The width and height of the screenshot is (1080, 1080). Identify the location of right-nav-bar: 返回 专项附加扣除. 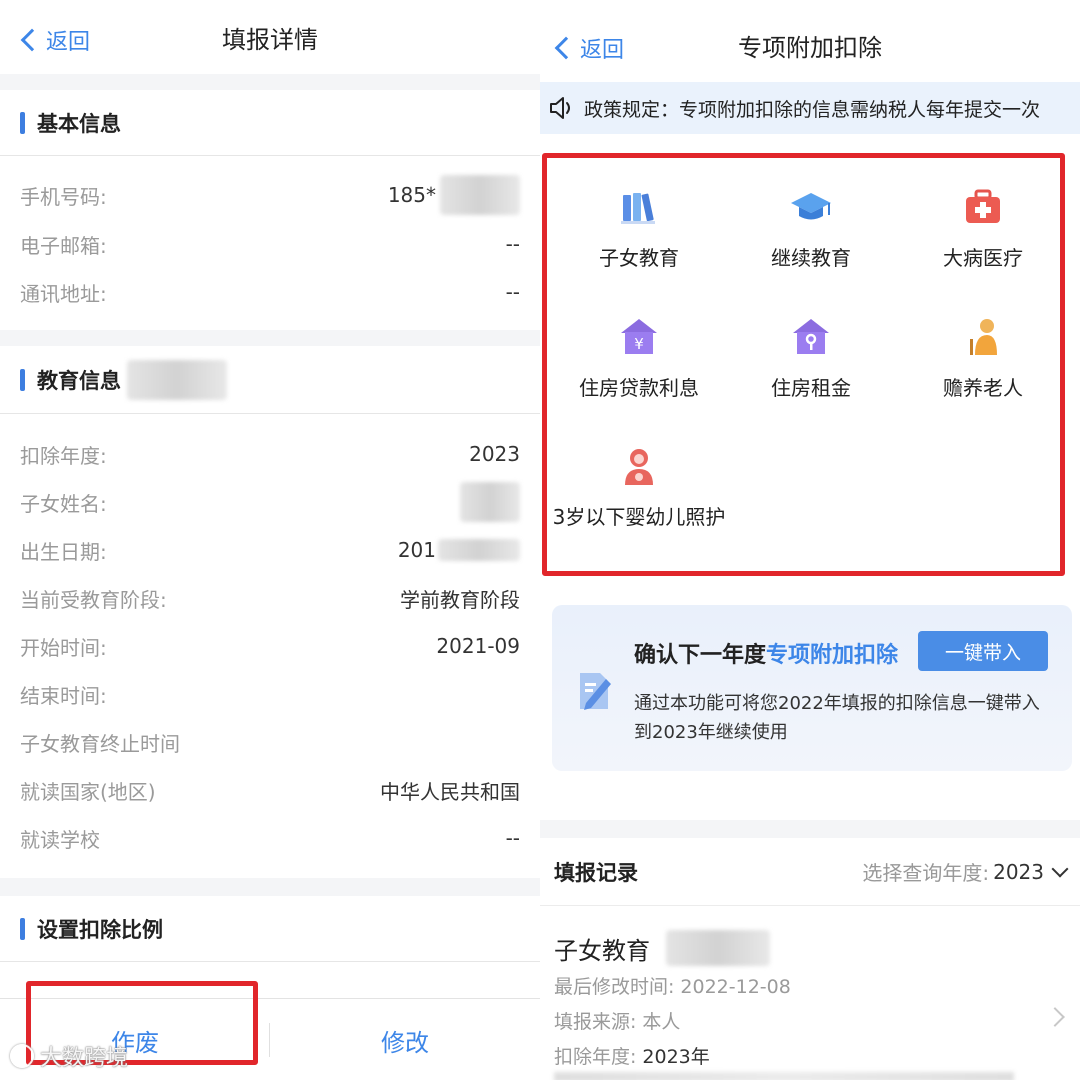
(810, 41).